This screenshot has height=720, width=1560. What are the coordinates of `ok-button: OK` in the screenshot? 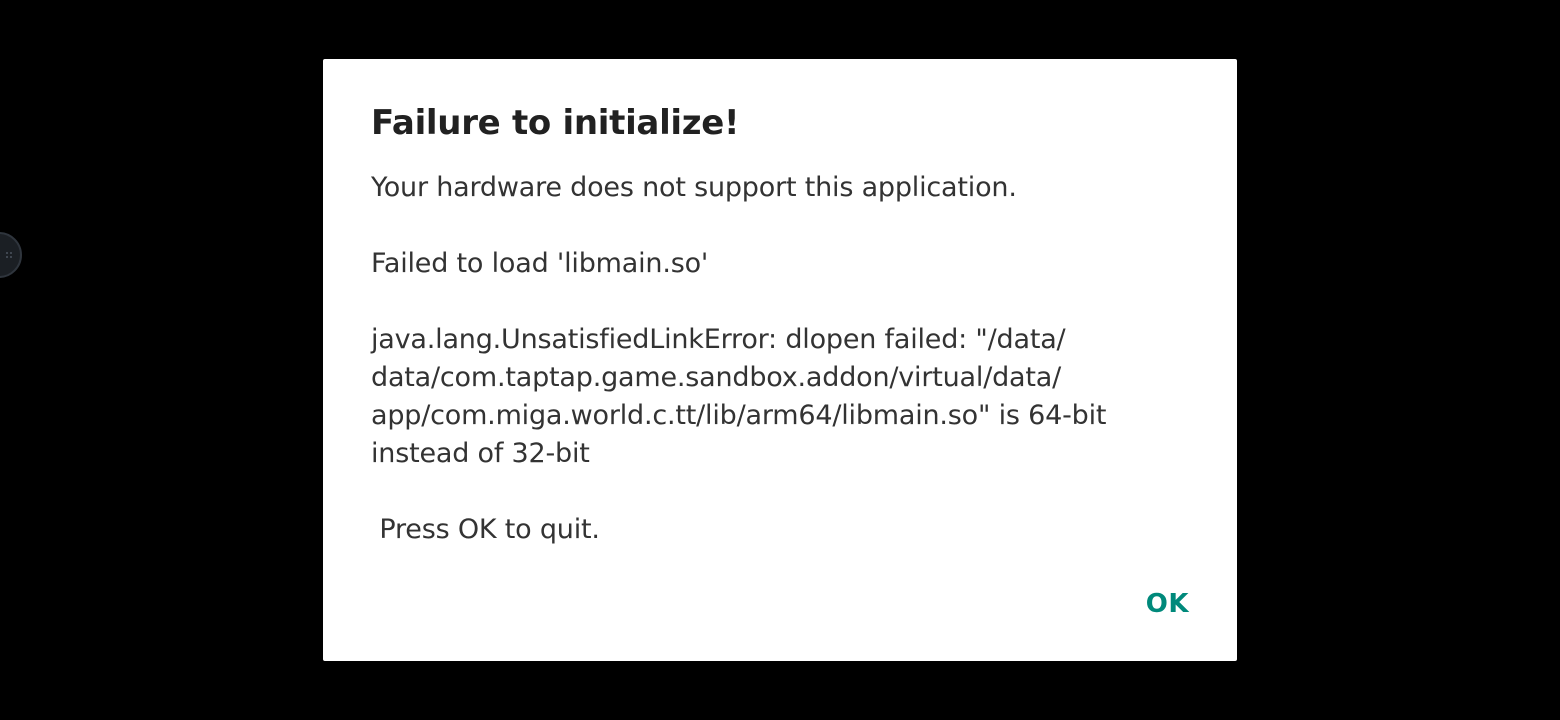 It's located at (1167, 604).